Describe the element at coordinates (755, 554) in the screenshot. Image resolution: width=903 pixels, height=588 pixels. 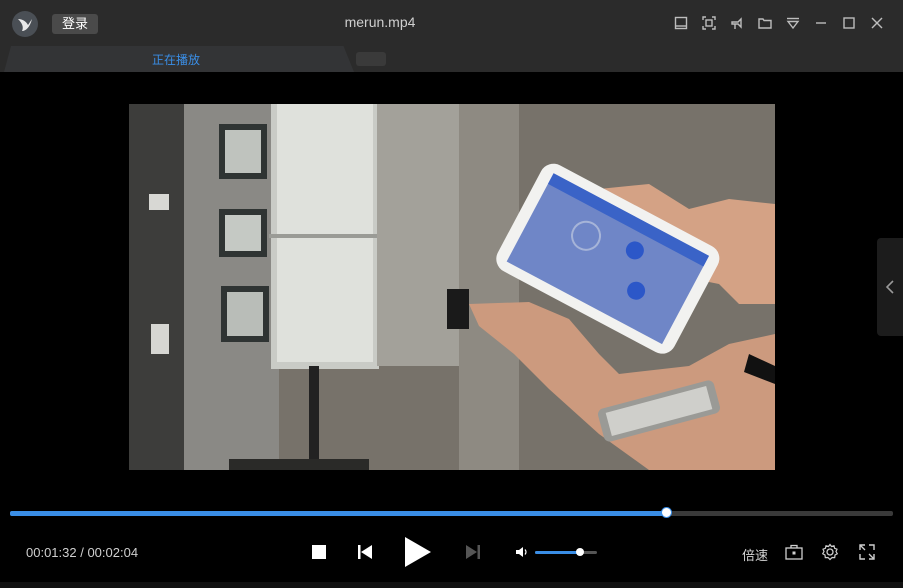
I see `speed-button: 倍速` at that location.